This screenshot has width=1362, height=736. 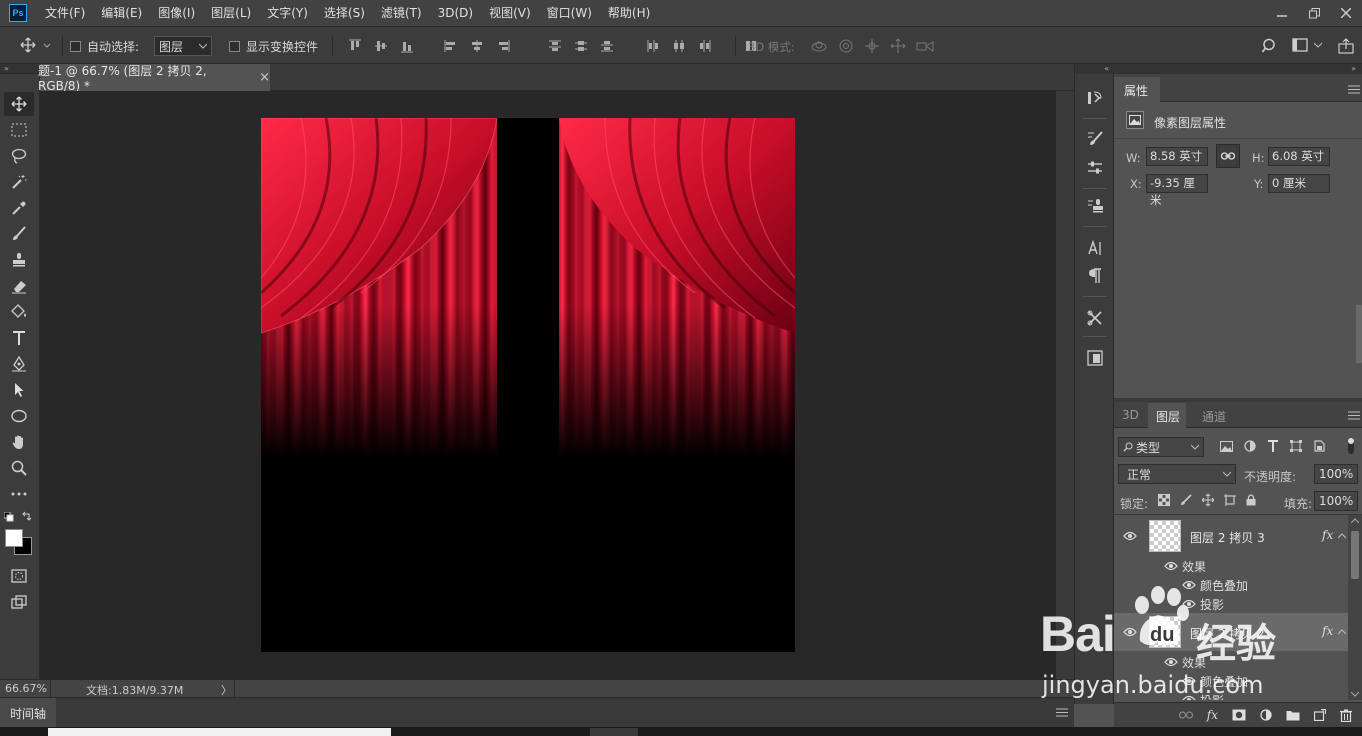 What do you see at coordinates (19, 576) in the screenshot?
I see `quick-mask-tool` at bounding box center [19, 576].